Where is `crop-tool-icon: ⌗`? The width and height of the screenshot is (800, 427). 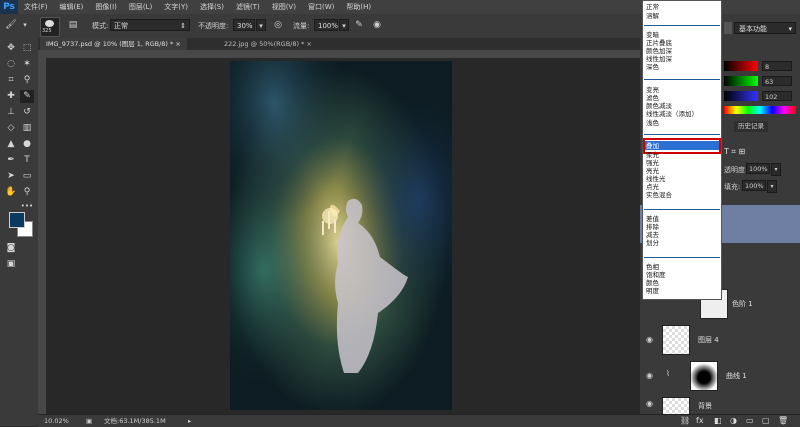
crop-tool-icon: ⌗ is located at coordinates (11, 80).